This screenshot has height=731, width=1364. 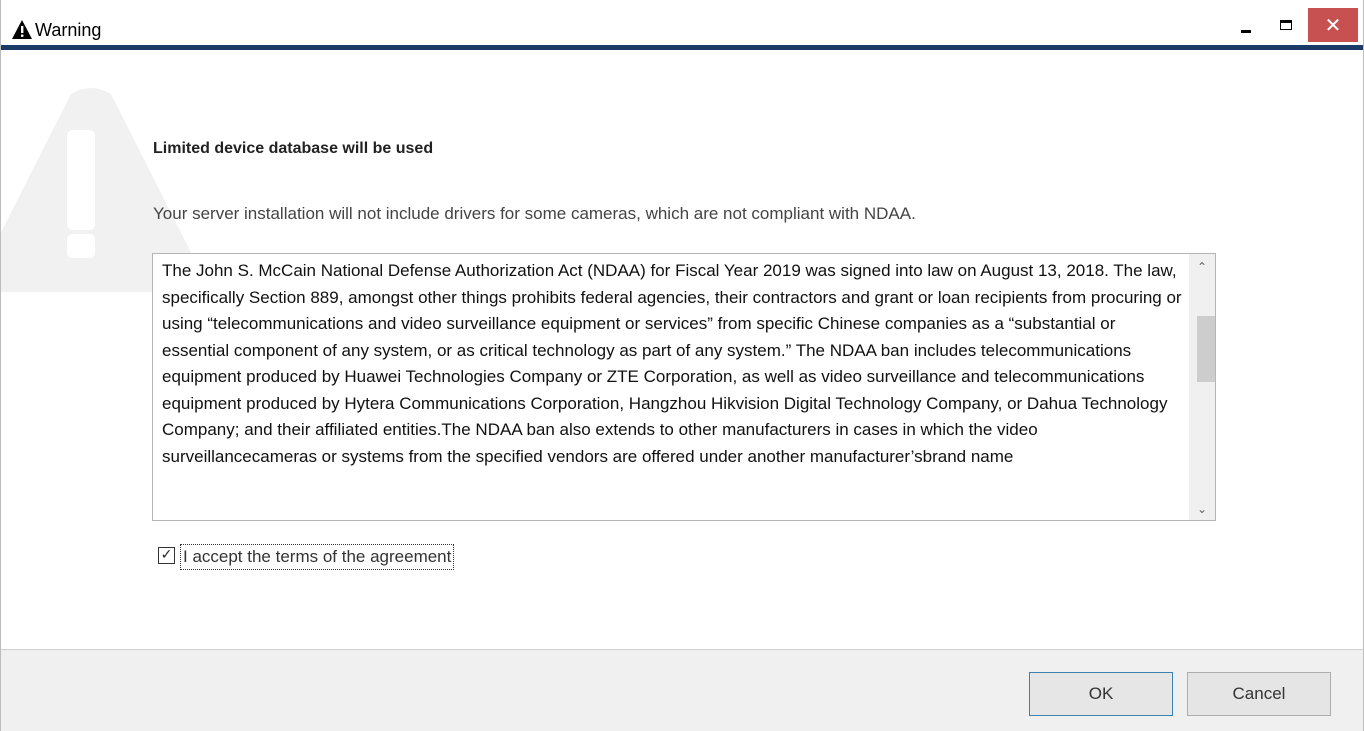 I want to click on scroll-thumb, so click(x=1206, y=349).